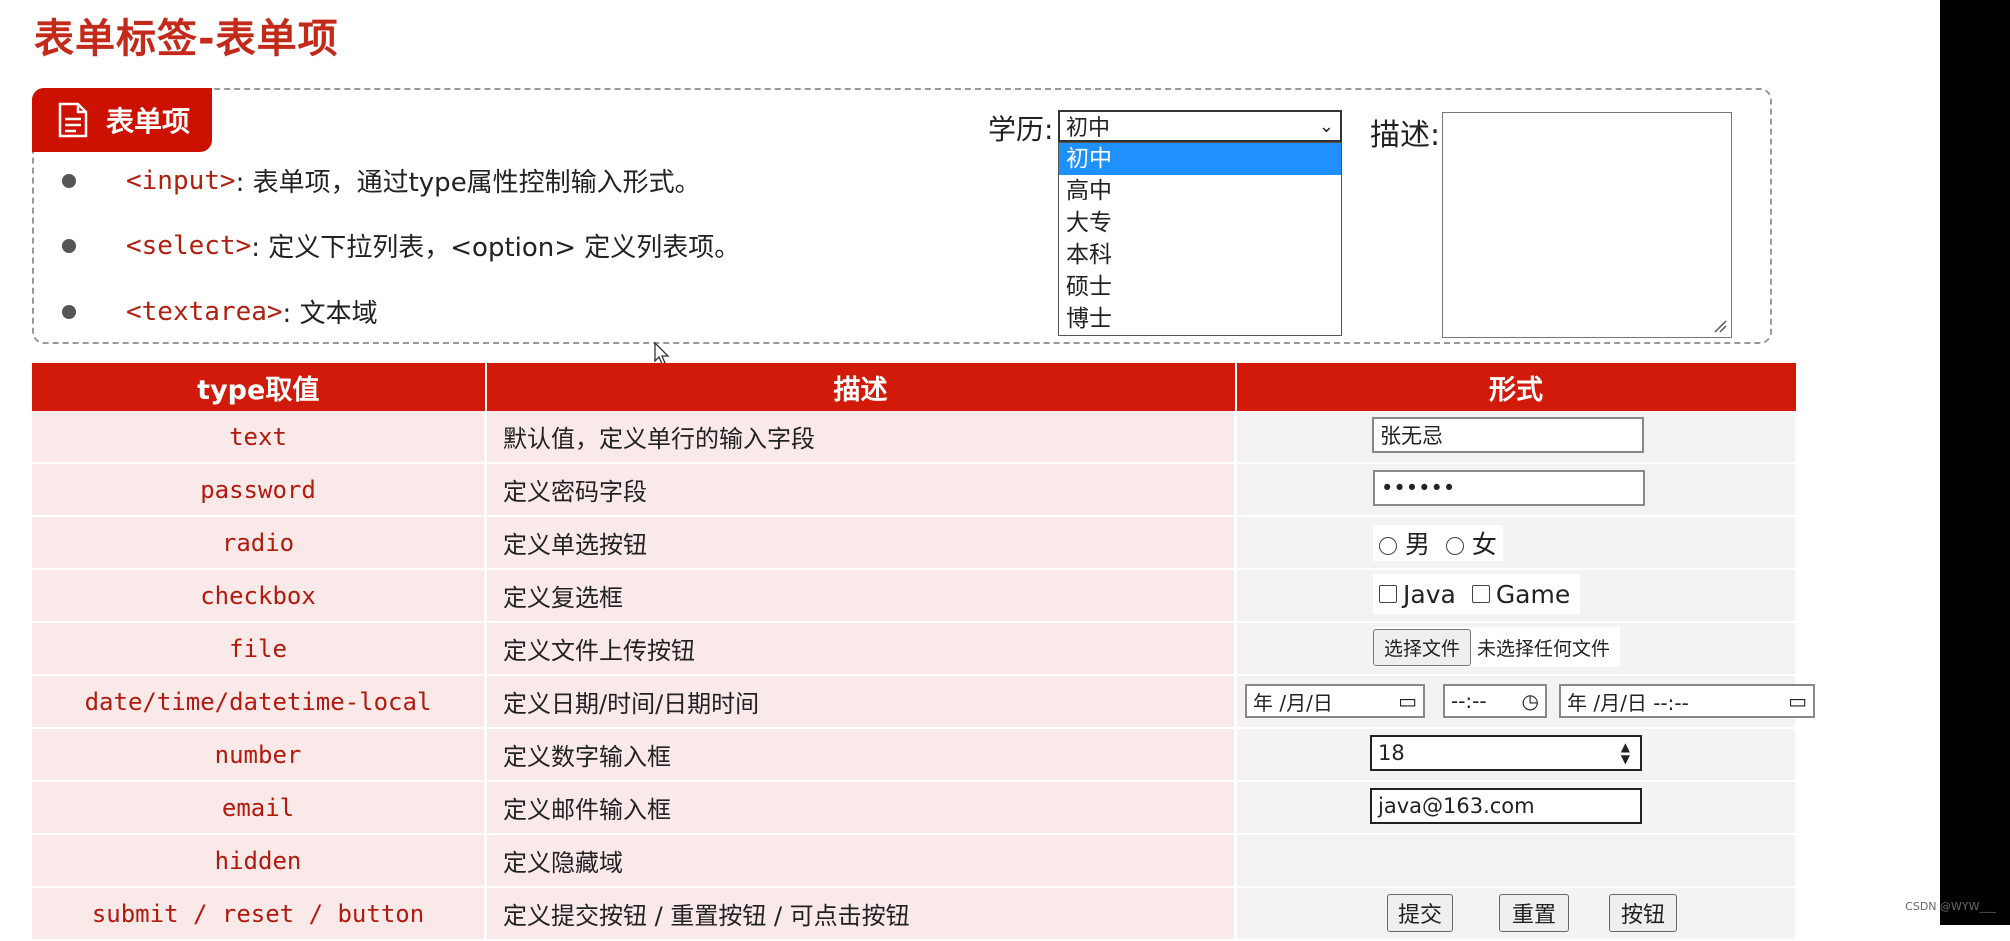 The width and height of the screenshot is (2010, 941). I want to click on checkbox-group-demo: Java Game, so click(1477, 594).